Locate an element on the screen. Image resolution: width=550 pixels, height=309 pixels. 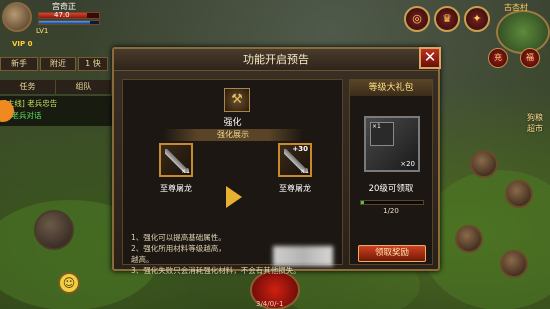
attack-button is located at coordinates (514, 264).